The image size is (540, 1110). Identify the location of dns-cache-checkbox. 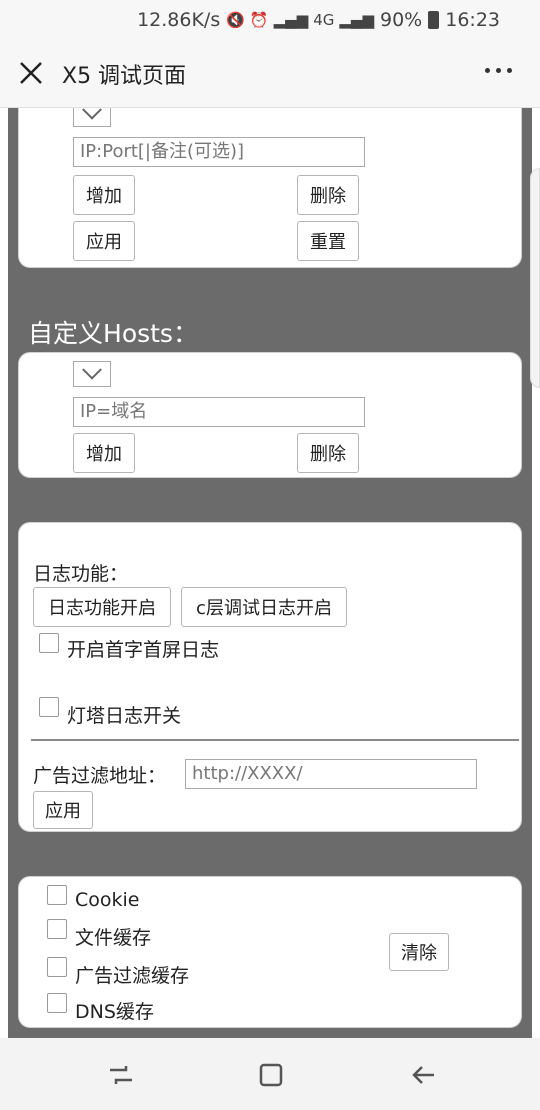
(57, 1003).